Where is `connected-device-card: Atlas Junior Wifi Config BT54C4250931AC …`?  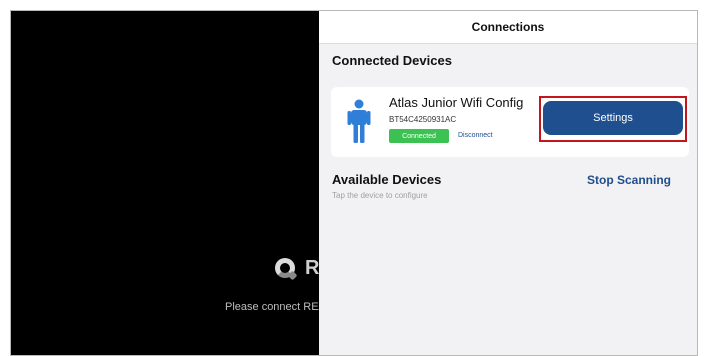 connected-device-card: Atlas Junior Wifi Config BT54C4250931AC … is located at coordinates (510, 122).